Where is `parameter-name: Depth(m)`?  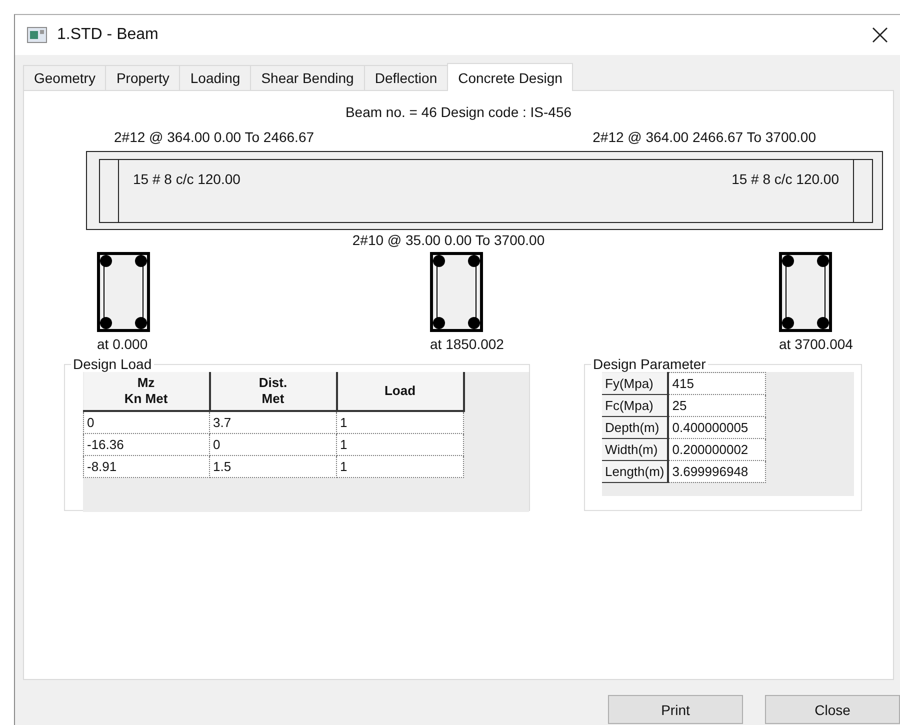 parameter-name: Depth(m) is located at coordinates (635, 427).